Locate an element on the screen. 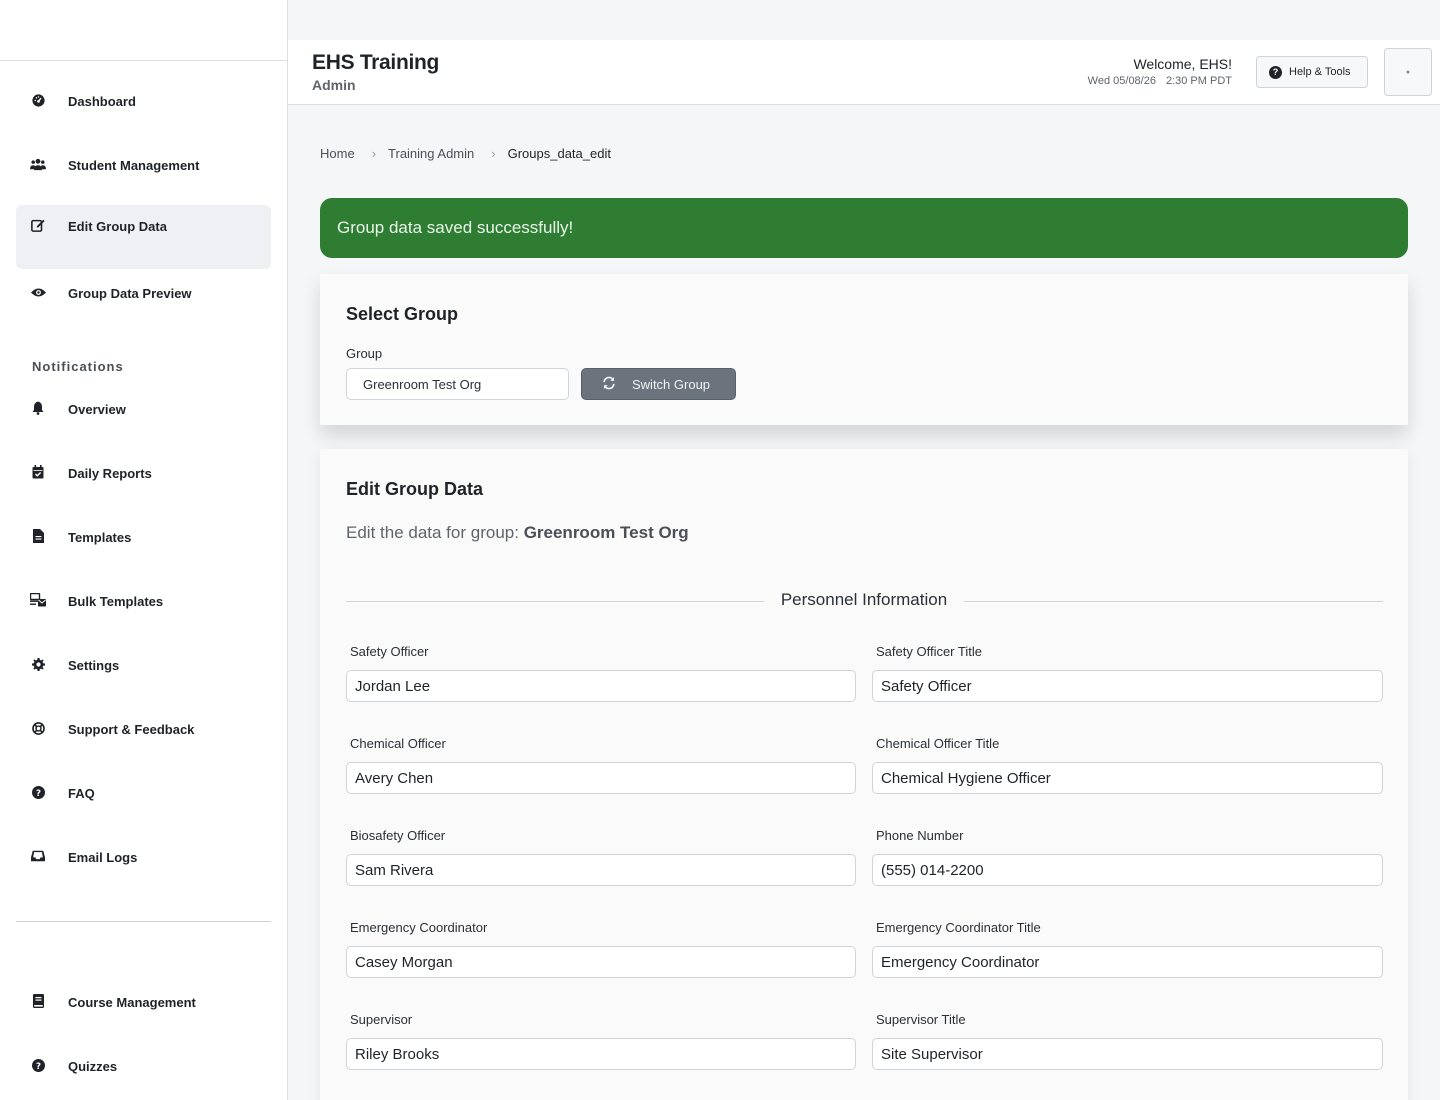 This screenshot has height=1100, width=1440. sidebar-item-course-management: Course Management is located at coordinates (143, 1013).